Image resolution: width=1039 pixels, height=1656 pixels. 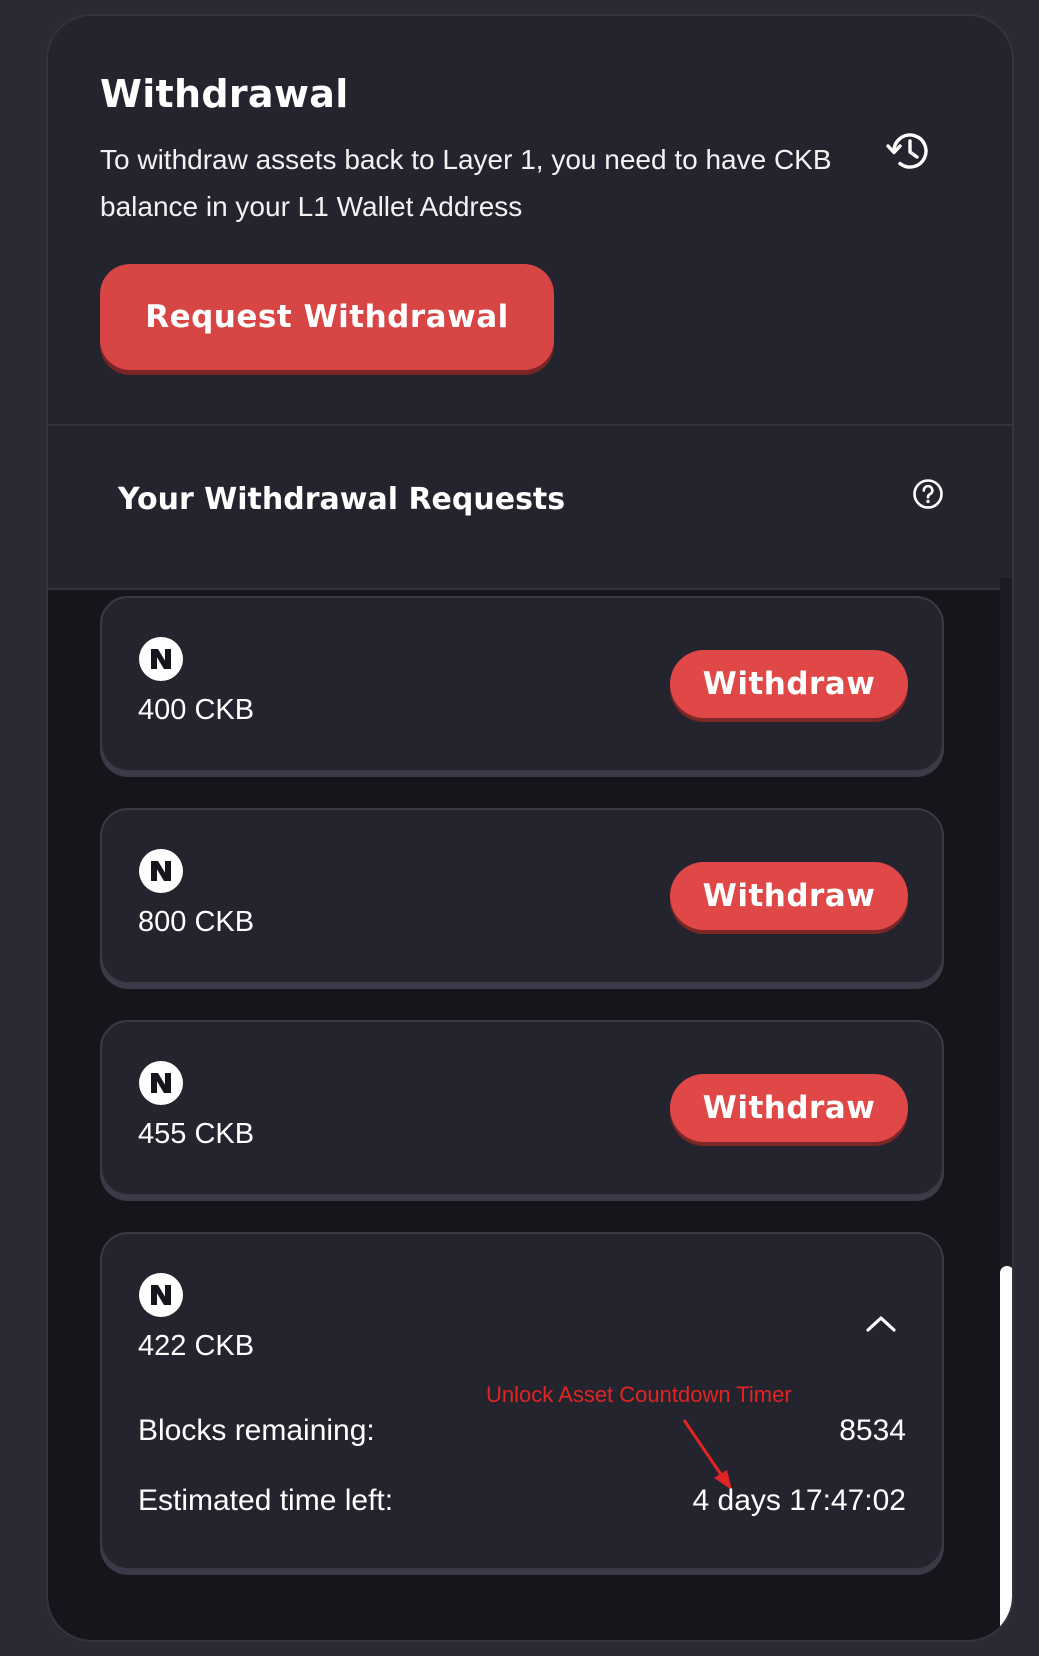 What do you see at coordinates (196, 710) in the screenshot?
I see `request-amount: 400 CKB` at bounding box center [196, 710].